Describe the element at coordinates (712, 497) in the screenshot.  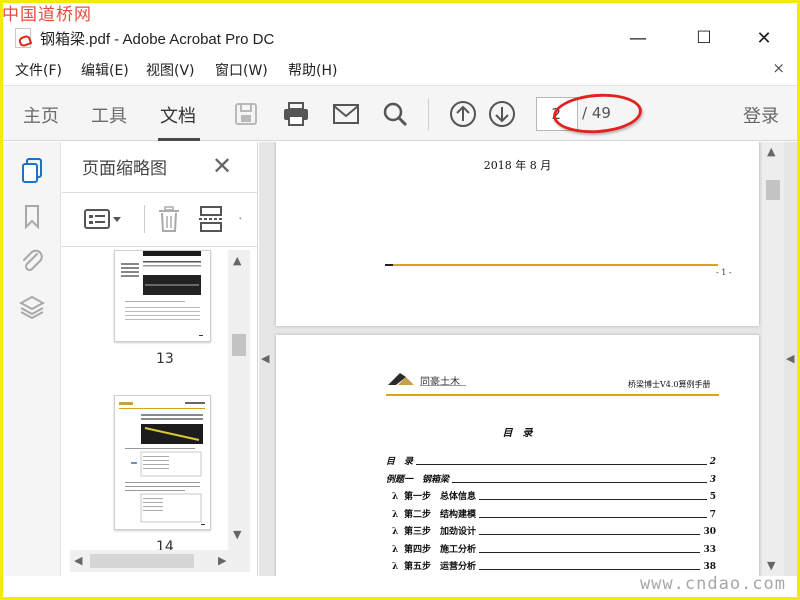
I see `toc-entry-page: 5` at that location.